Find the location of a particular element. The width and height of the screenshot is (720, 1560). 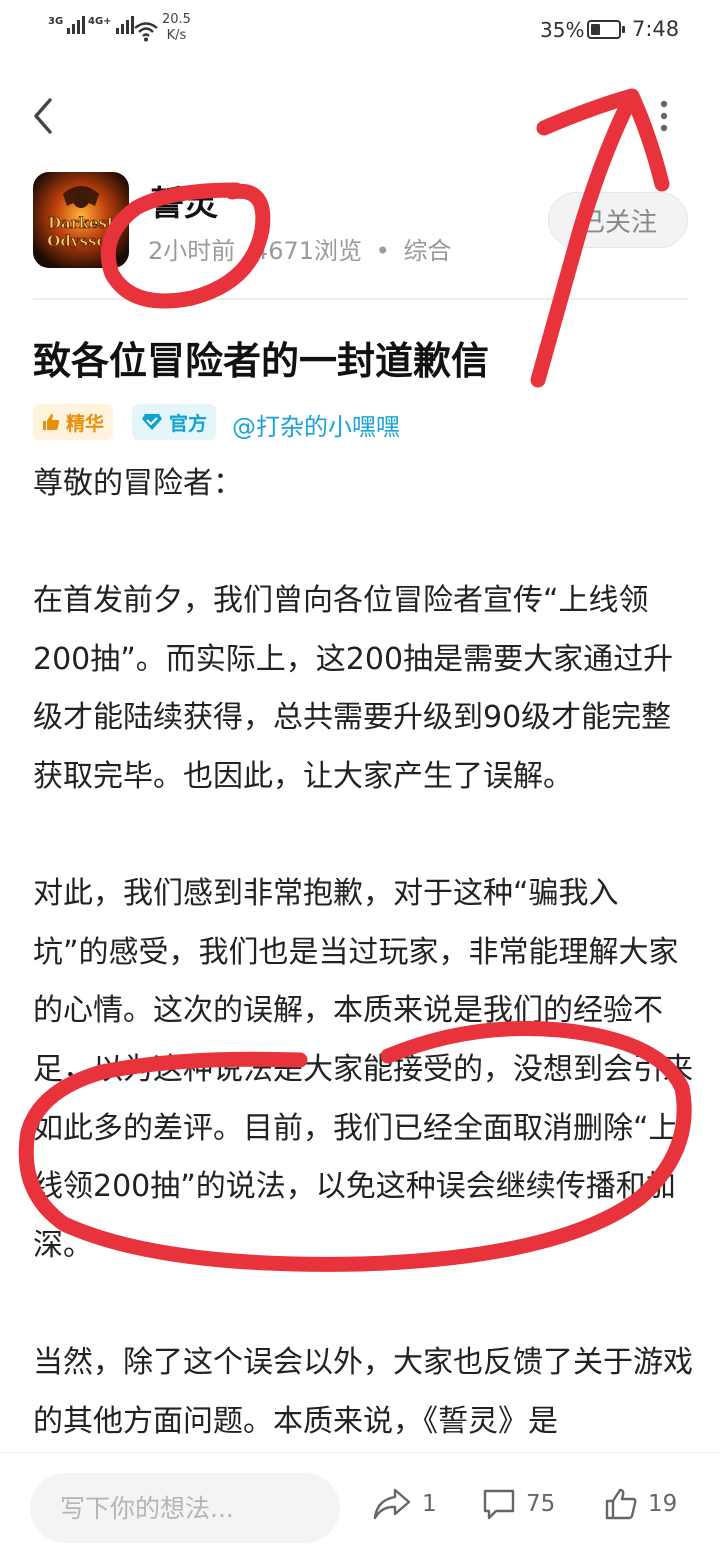

logo-text-top: Darkest is located at coordinates (81, 223).